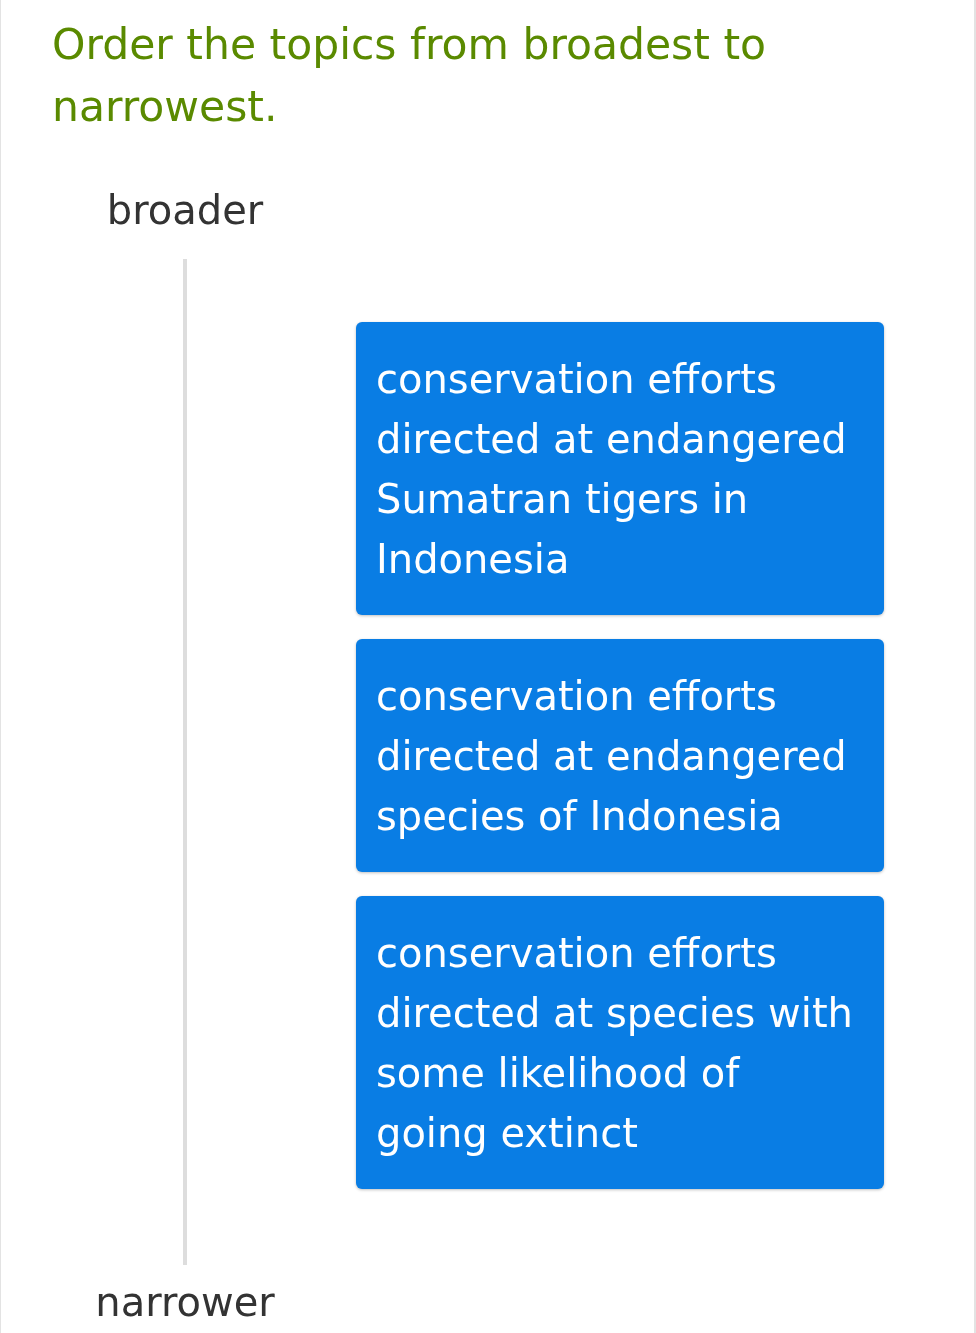  I want to click on topic-card: conservation efforts directed at species with some likelihood of going extinct, so click(620, 1042).